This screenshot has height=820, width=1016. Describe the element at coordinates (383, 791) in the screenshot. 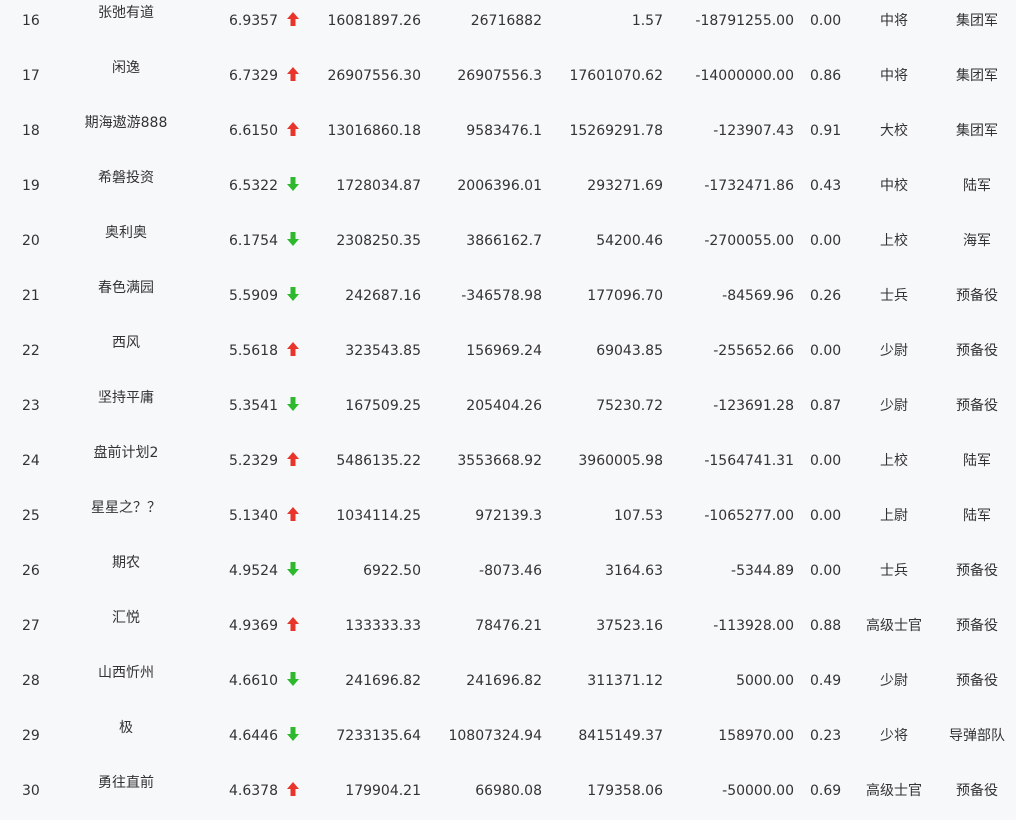

I see `value-1: 179904.21` at that location.